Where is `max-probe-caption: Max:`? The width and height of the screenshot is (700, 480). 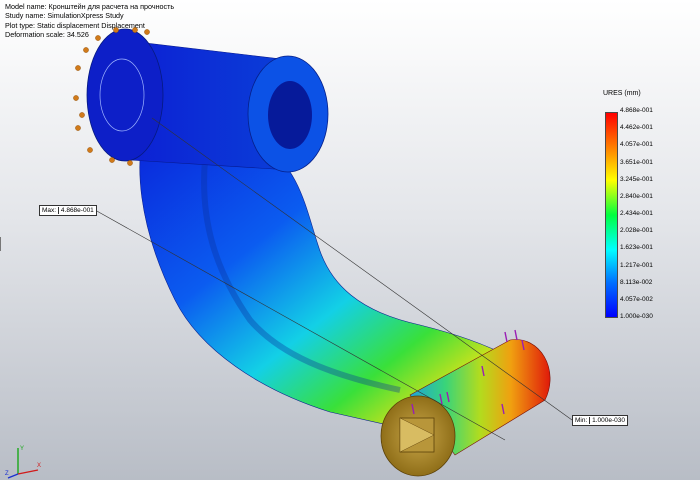 max-probe-caption: Max: is located at coordinates (49, 210).